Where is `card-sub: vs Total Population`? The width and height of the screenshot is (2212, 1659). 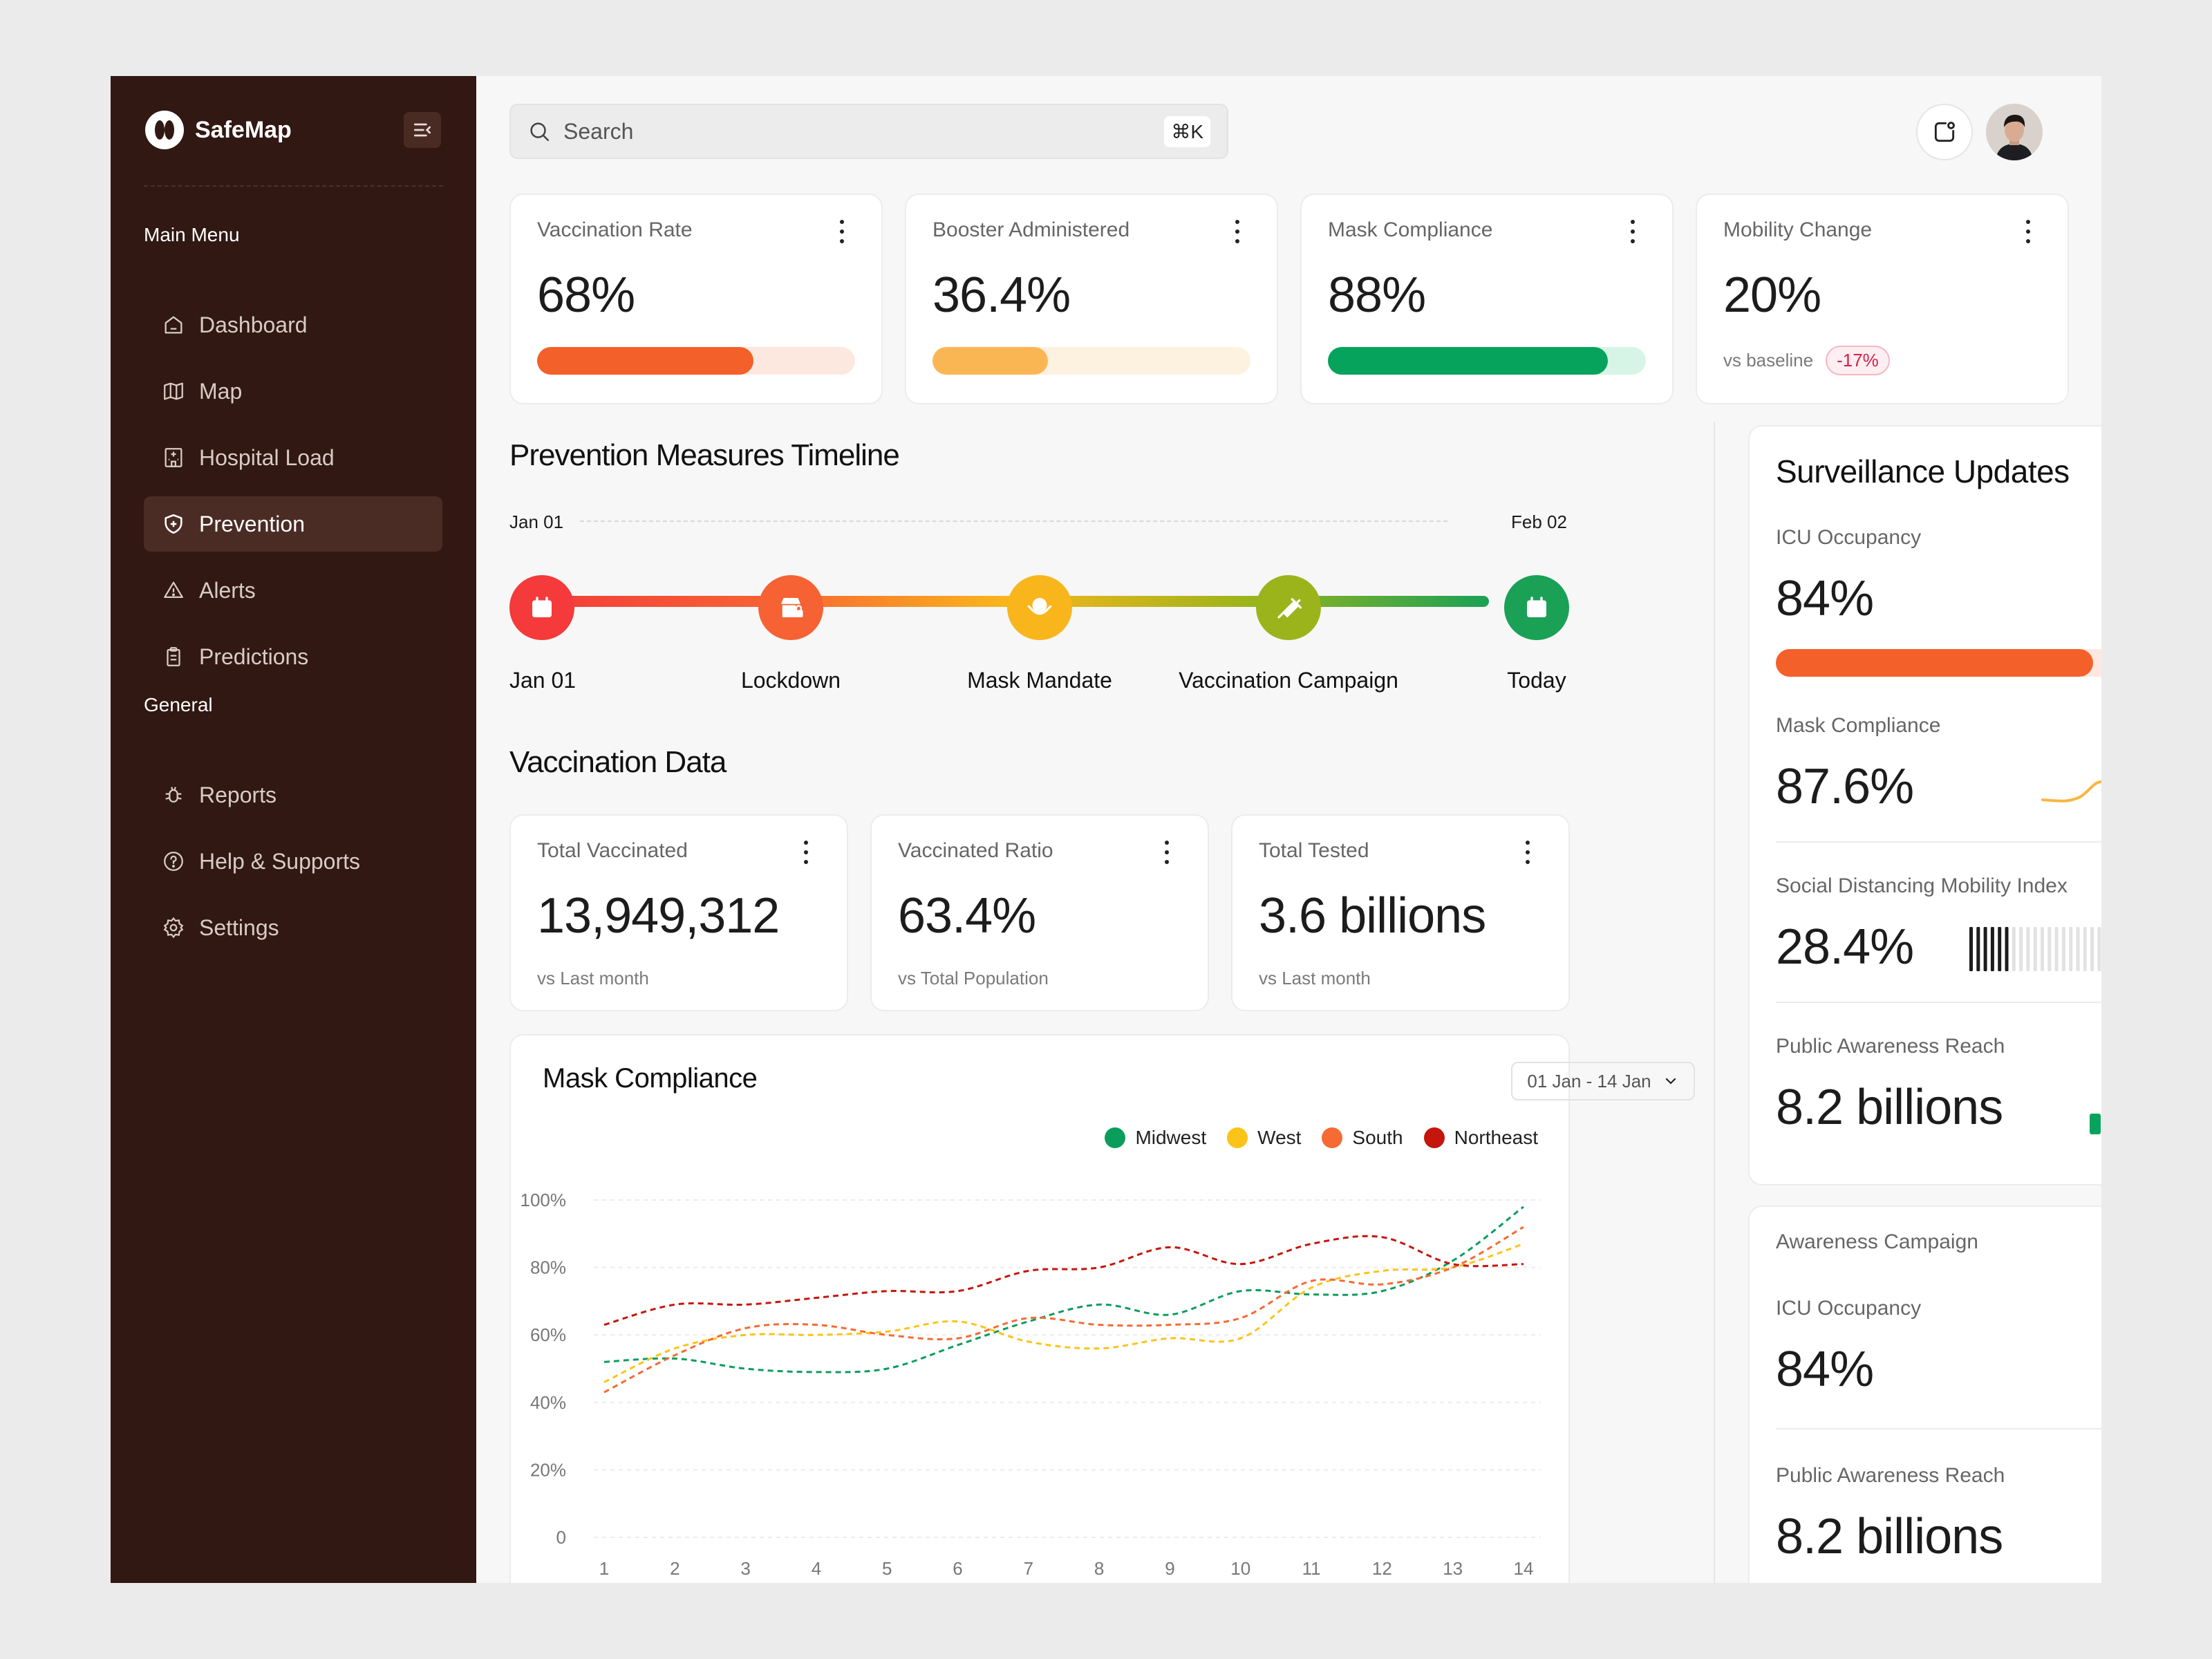 card-sub: vs Total Population is located at coordinates (974, 978).